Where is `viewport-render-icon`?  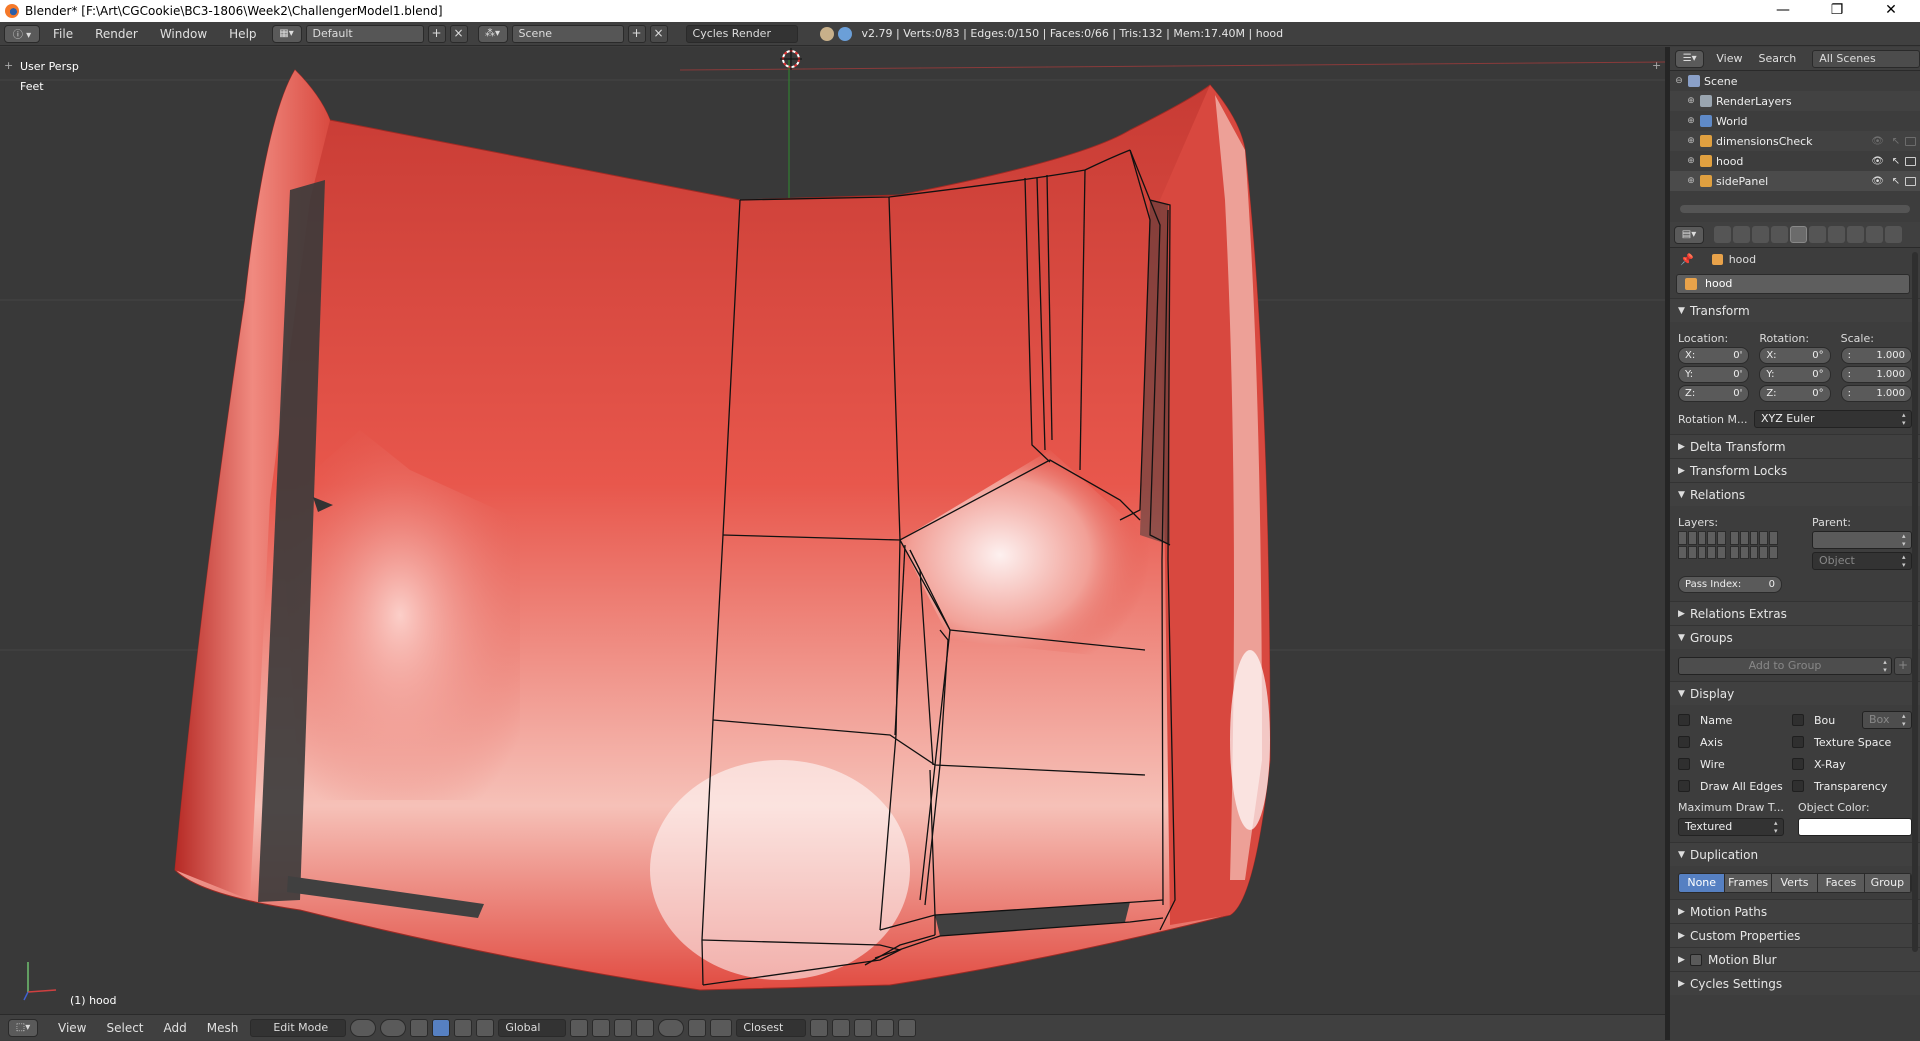
viewport-render-icon is located at coordinates (907, 1027).